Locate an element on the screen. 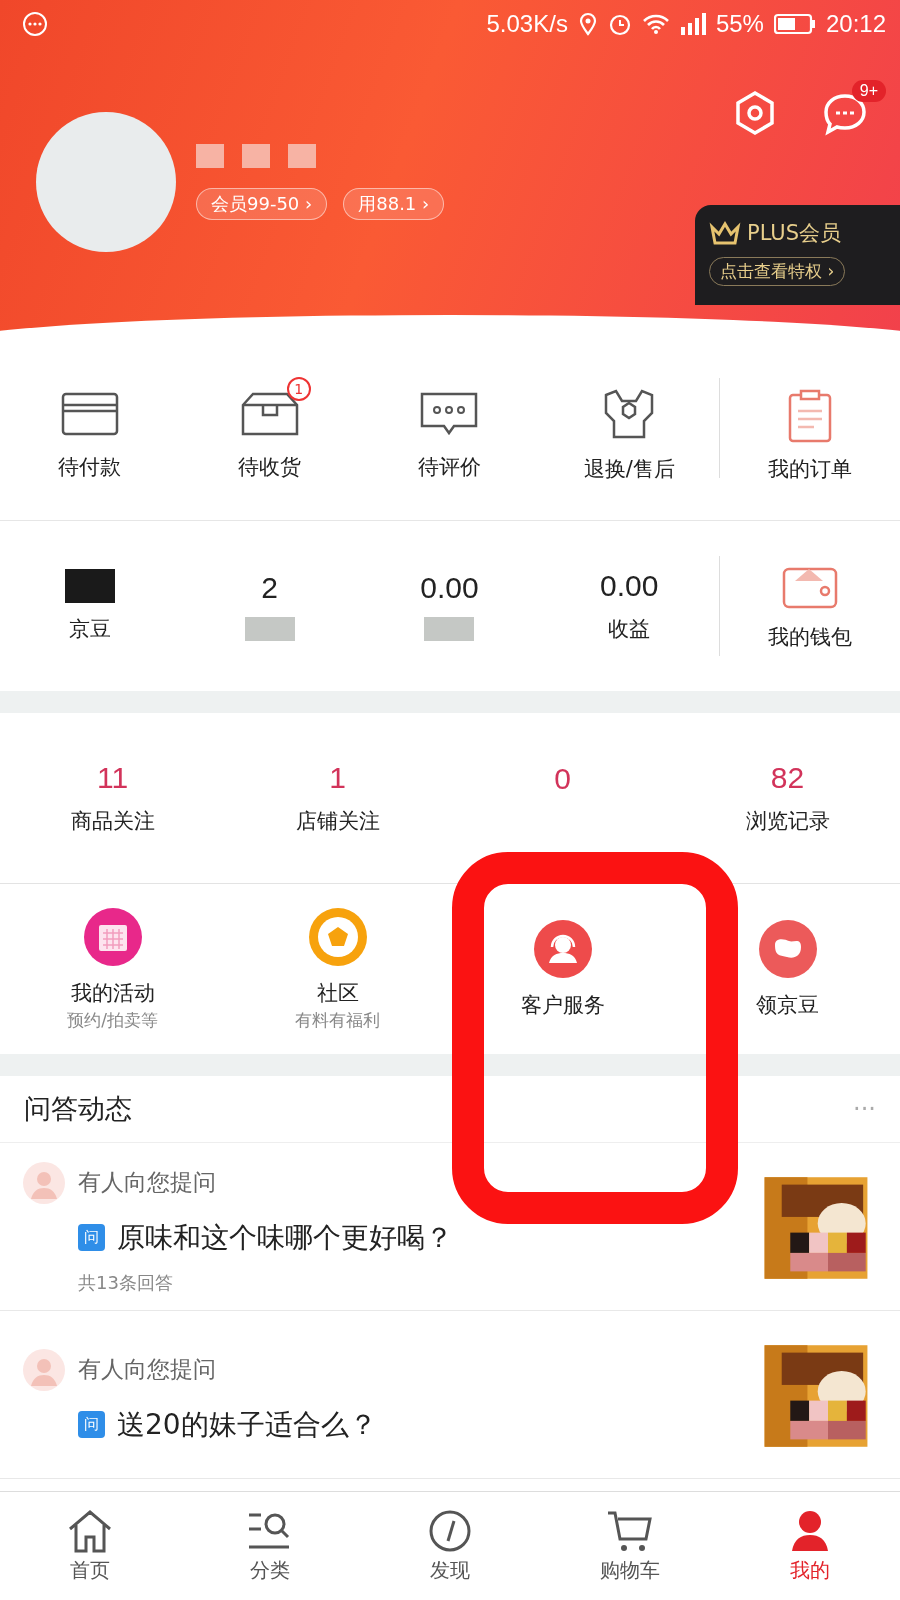 Image resolution: width=900 pixels, height=1600 pixels. service-label: 领京豆 is located at coordinates (787, 1005).